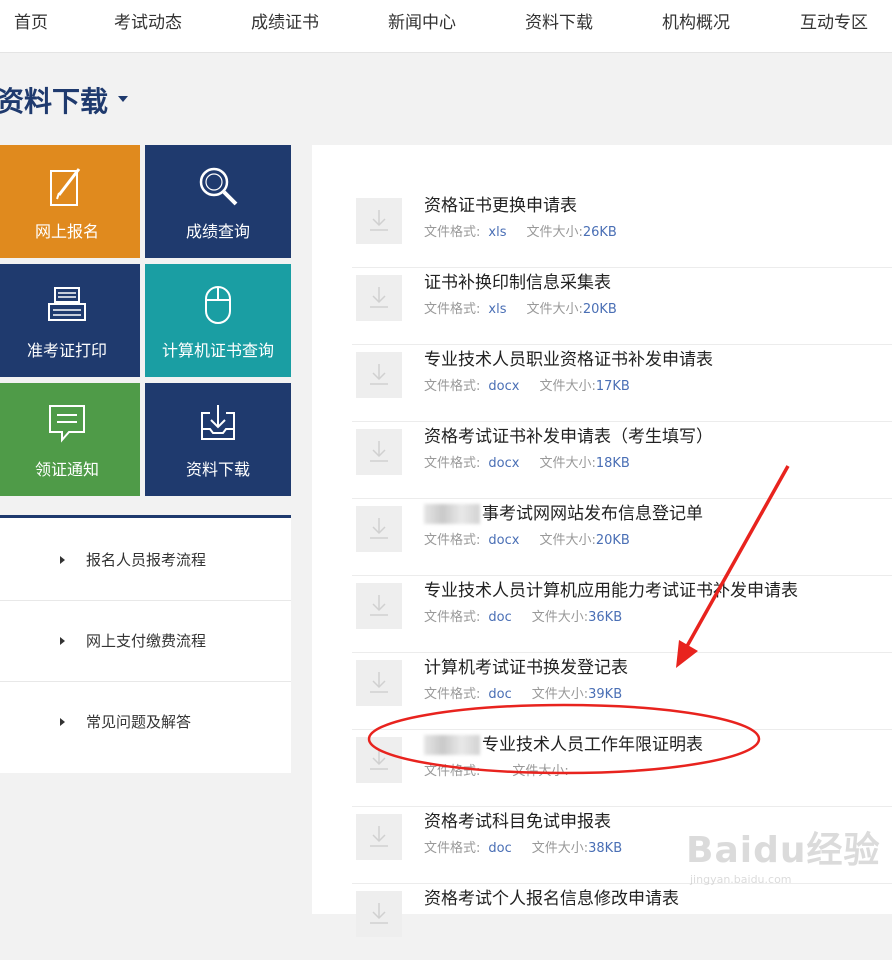 The height and width of the screenshot is (960, 892). I want to click on file-item: 事考试网网站发布信息登记单 文件格式: docx 文件大小:20KB, so click(622, 537).